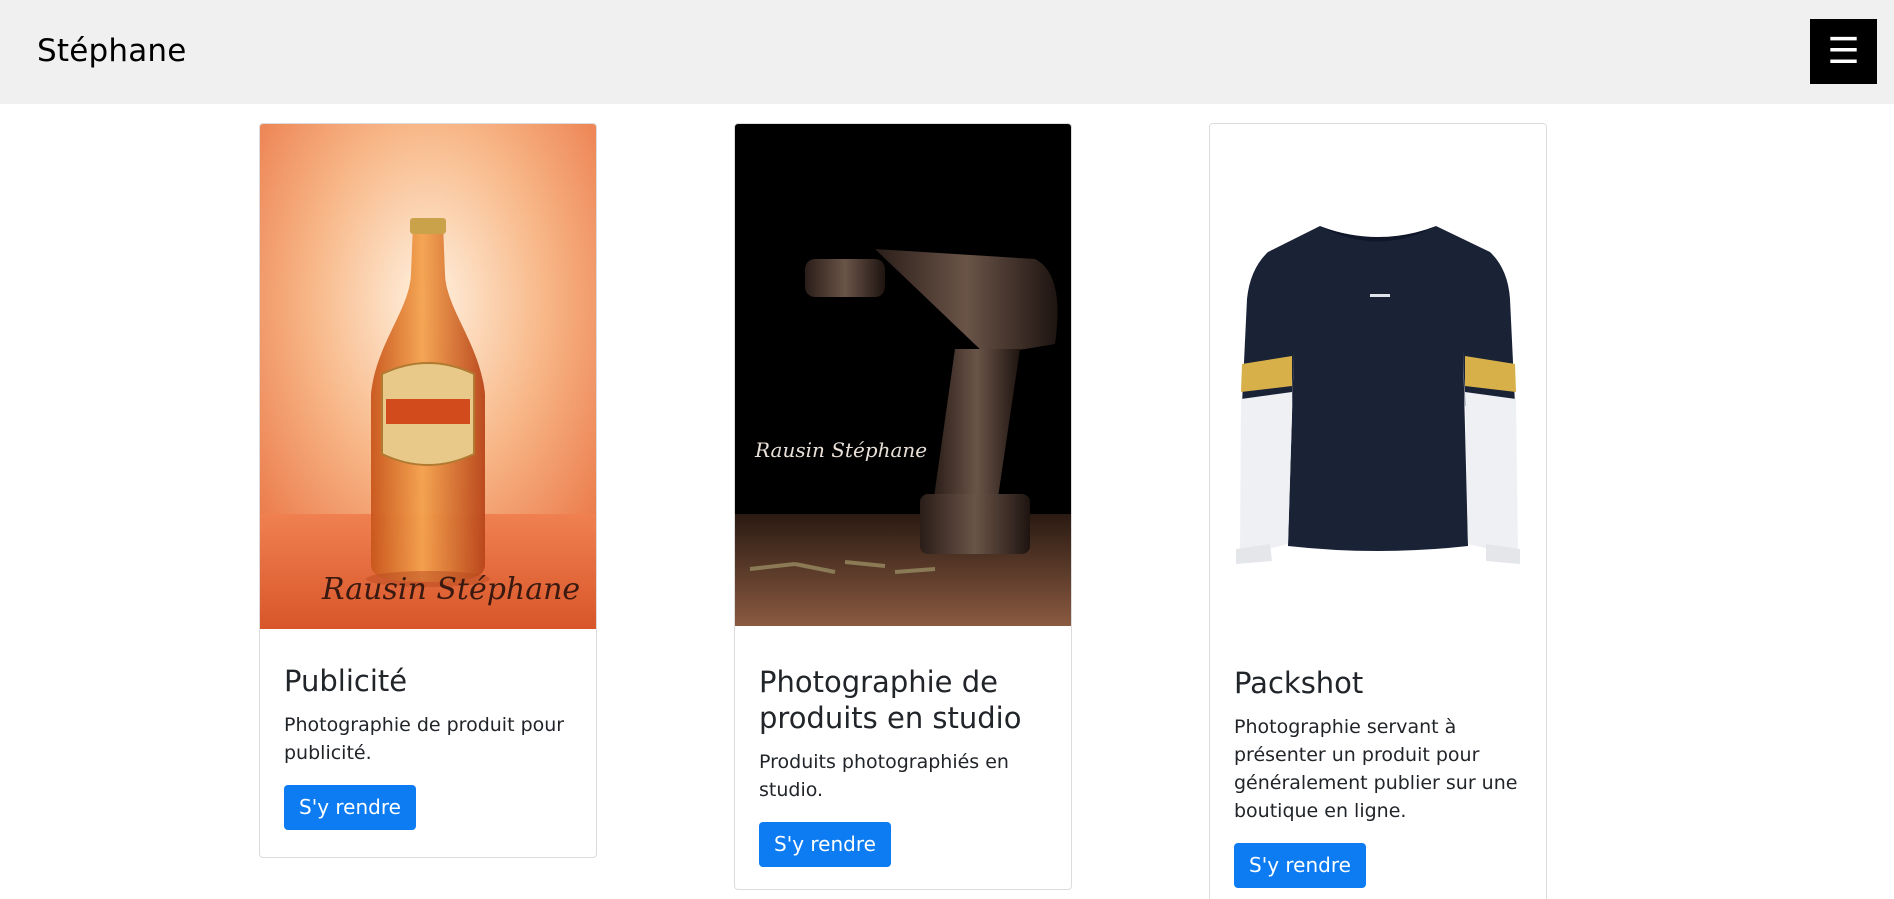  Describe the element at coordinates (112, 51) in the screenshot. I see `navbar-brand: Stéphane` at that location.